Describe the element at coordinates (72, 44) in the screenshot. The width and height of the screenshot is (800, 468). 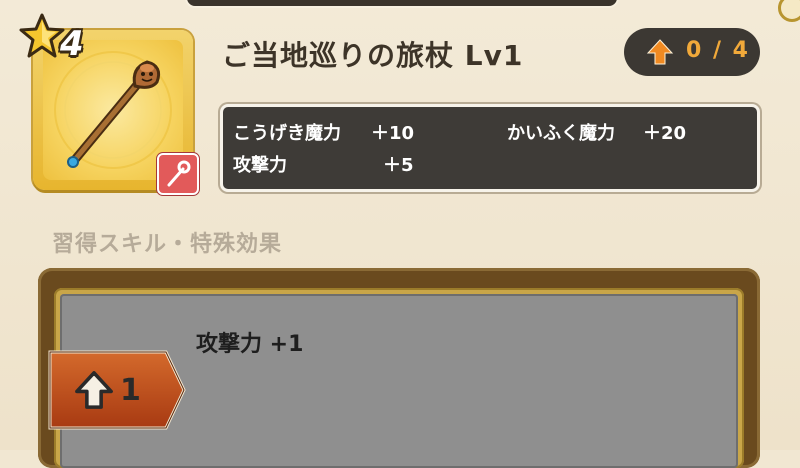
I see `rarity-value: 4` at that location.